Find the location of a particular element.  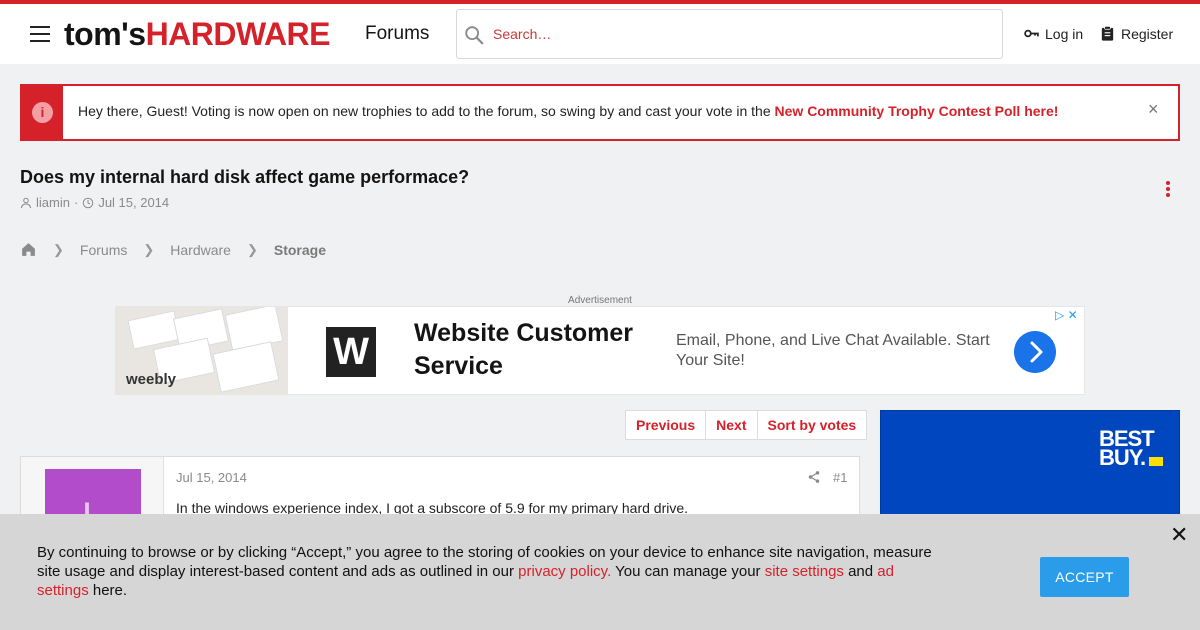

thread-navigation: Previous Next Sort by votes is located at coordinates (746, 425).